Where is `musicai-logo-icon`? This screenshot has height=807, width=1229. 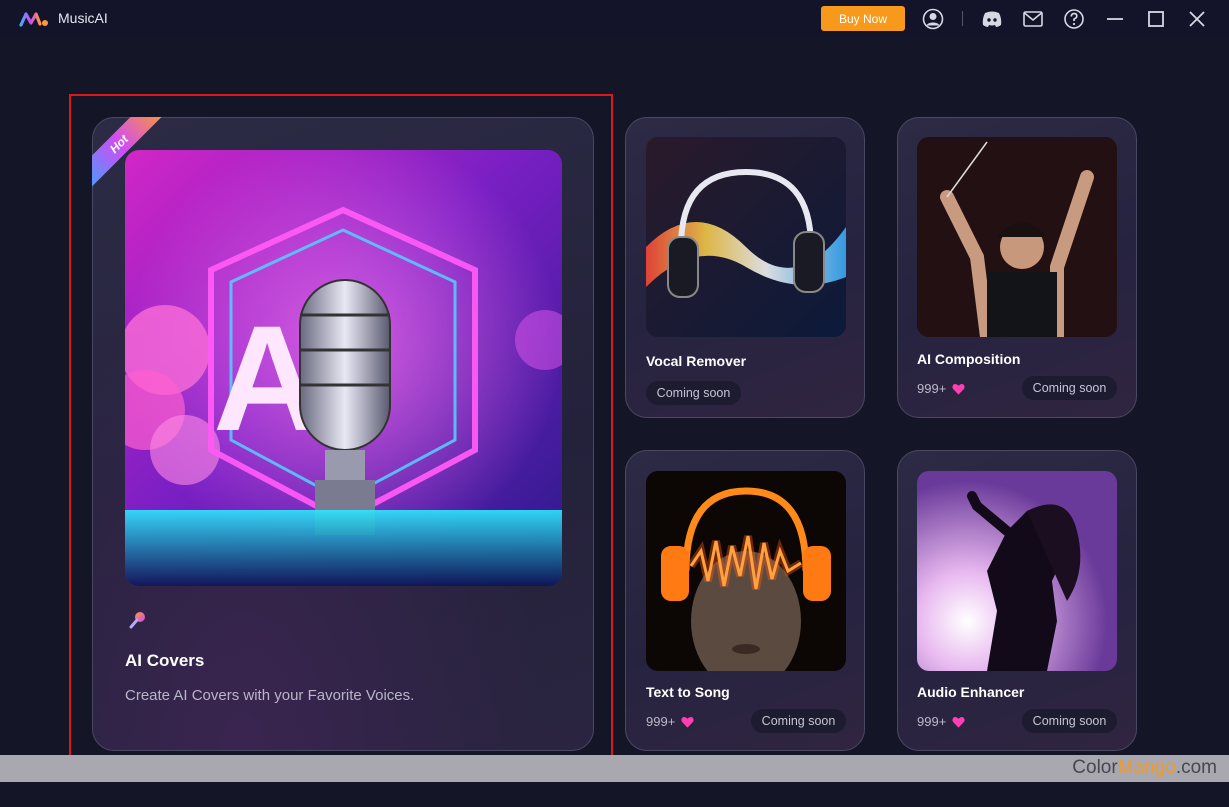
musicai-logo-icon is located at coordinates (33, 19).